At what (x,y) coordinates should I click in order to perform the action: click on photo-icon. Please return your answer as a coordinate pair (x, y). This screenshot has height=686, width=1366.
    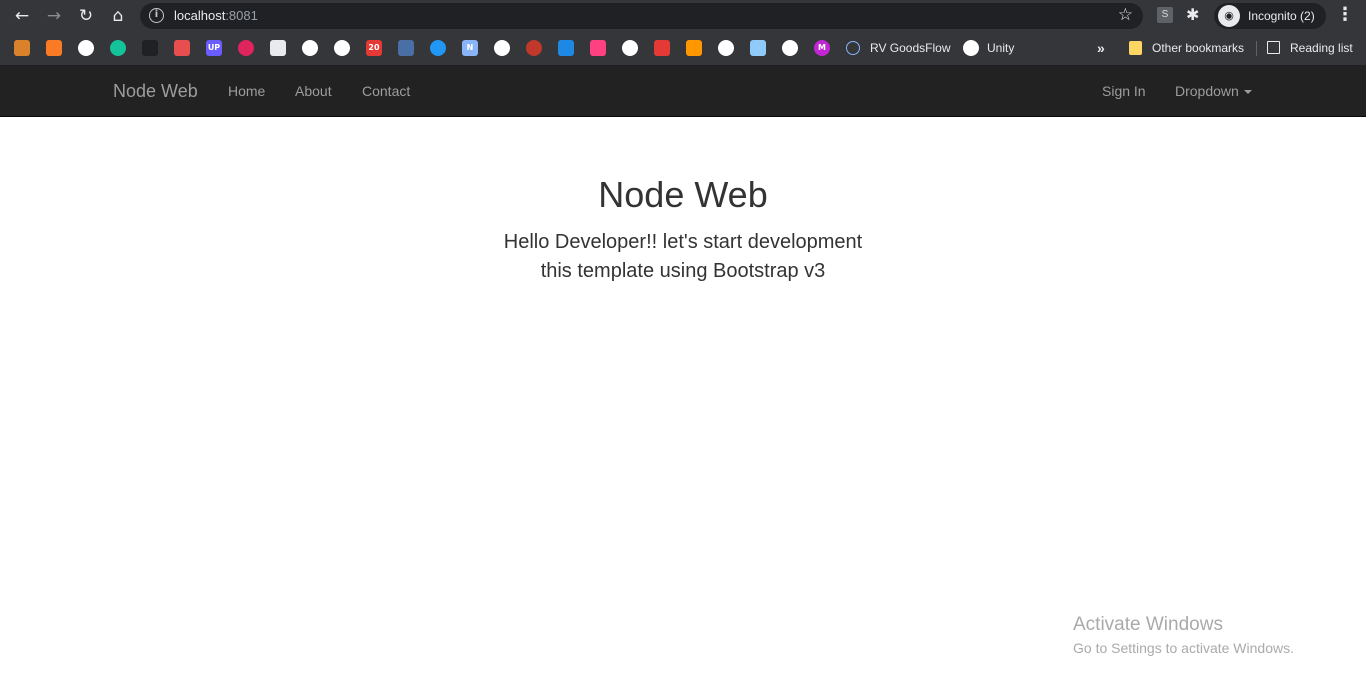
    Looking at the image, I should click on (758, 48).